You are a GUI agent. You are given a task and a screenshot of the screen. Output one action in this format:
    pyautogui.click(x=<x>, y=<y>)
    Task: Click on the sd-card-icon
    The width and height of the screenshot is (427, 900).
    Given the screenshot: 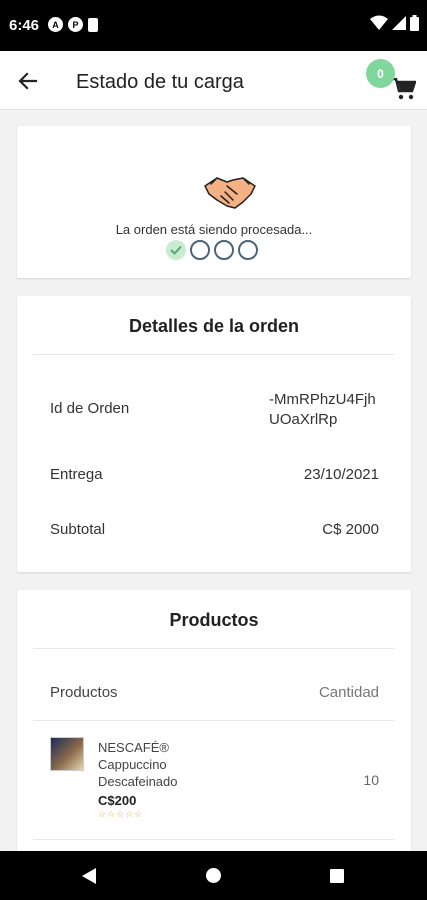 What is the action you would take?
    pyautogui.click(x=93, y=24)
    